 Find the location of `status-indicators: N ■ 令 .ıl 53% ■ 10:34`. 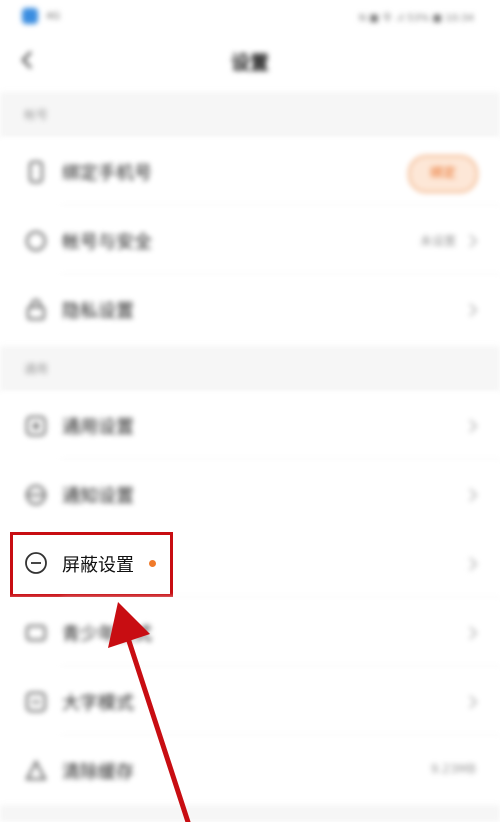

status-indicators: N ■ 令 .ıl 53% ■ 10:34 is located at coordinates (416, 18).